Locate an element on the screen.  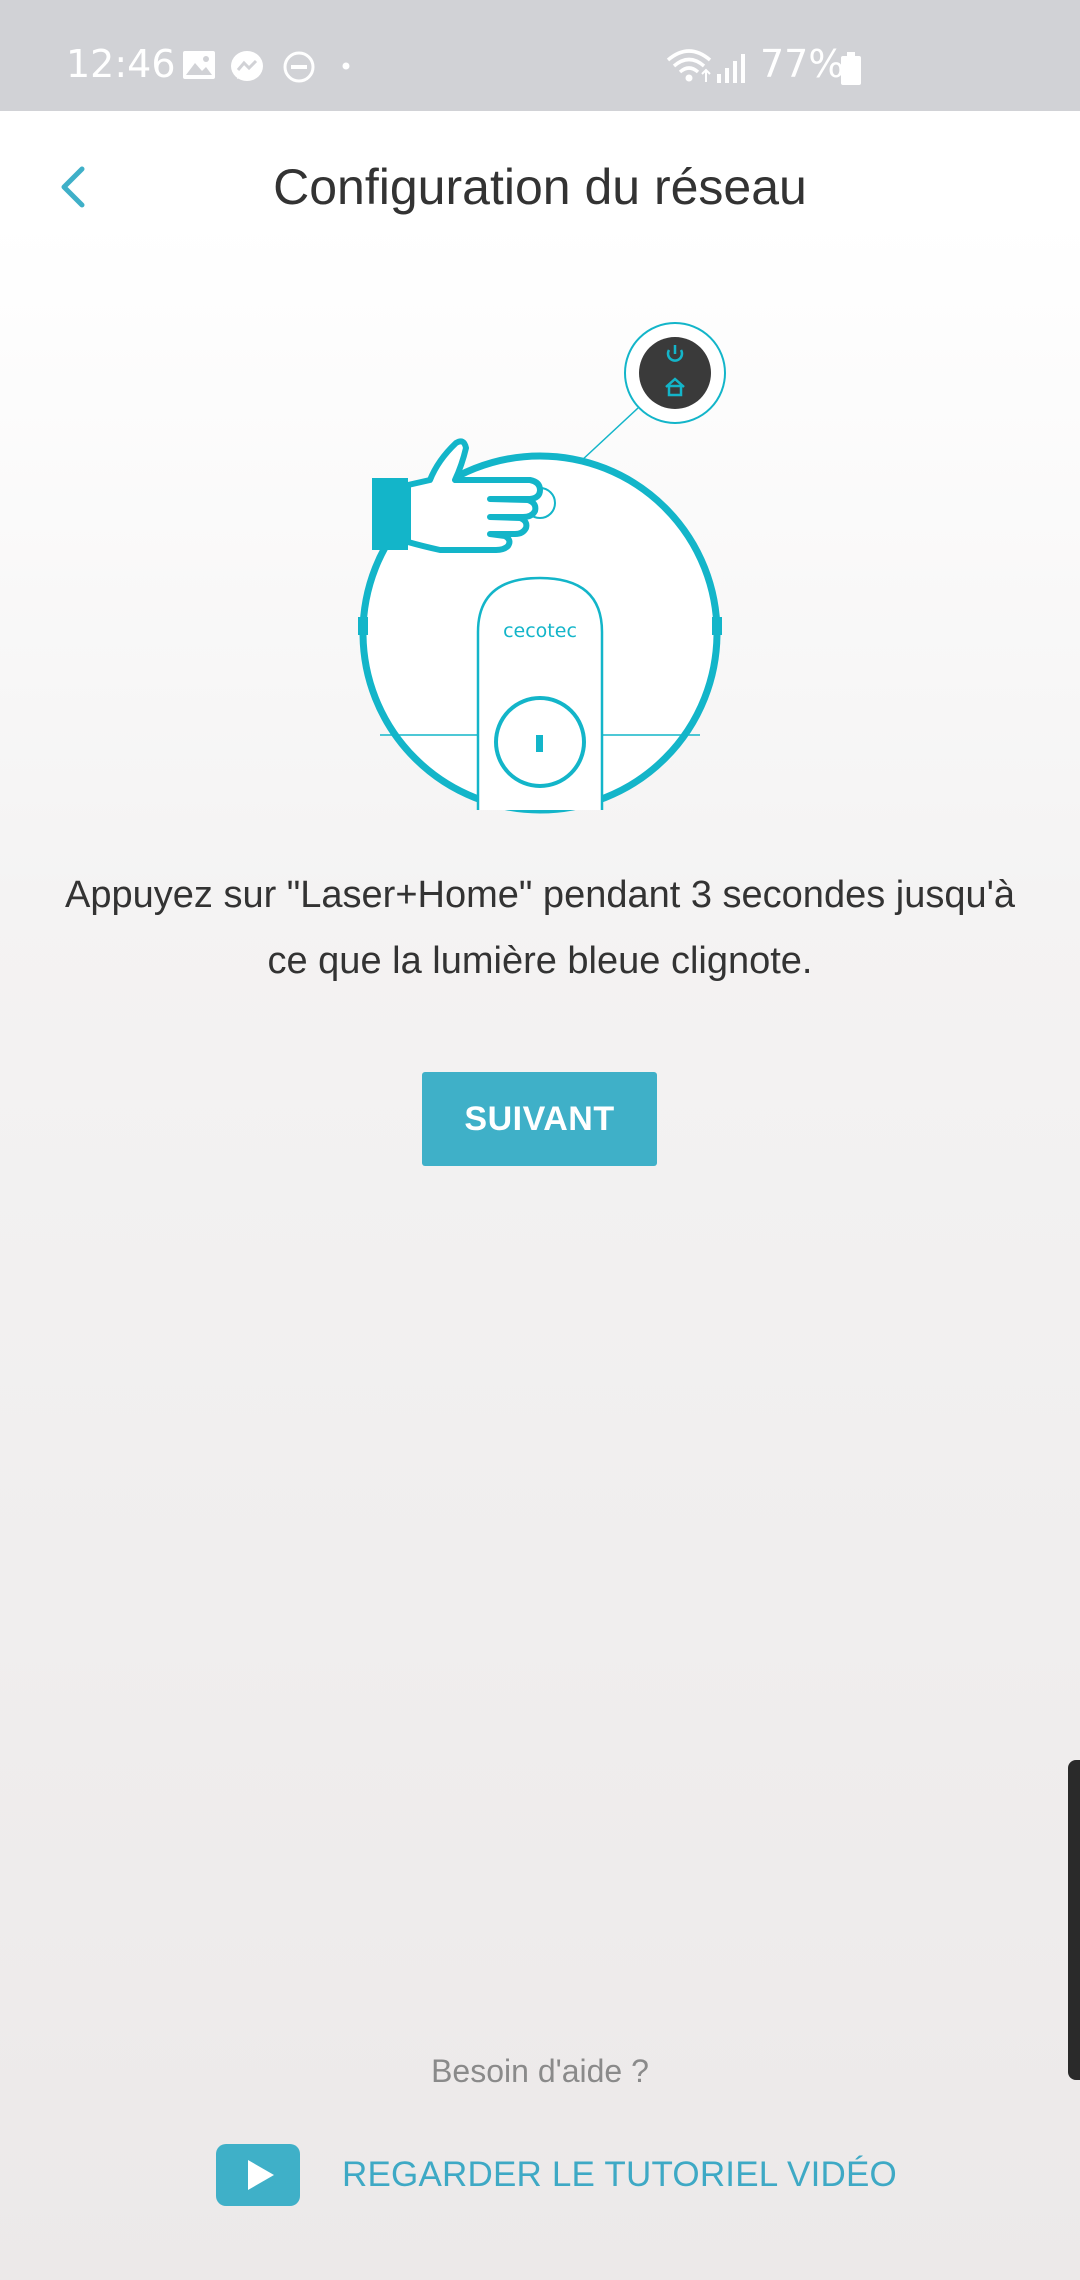
status-bar: 12:46 77% is located at coordinates (540, 55).